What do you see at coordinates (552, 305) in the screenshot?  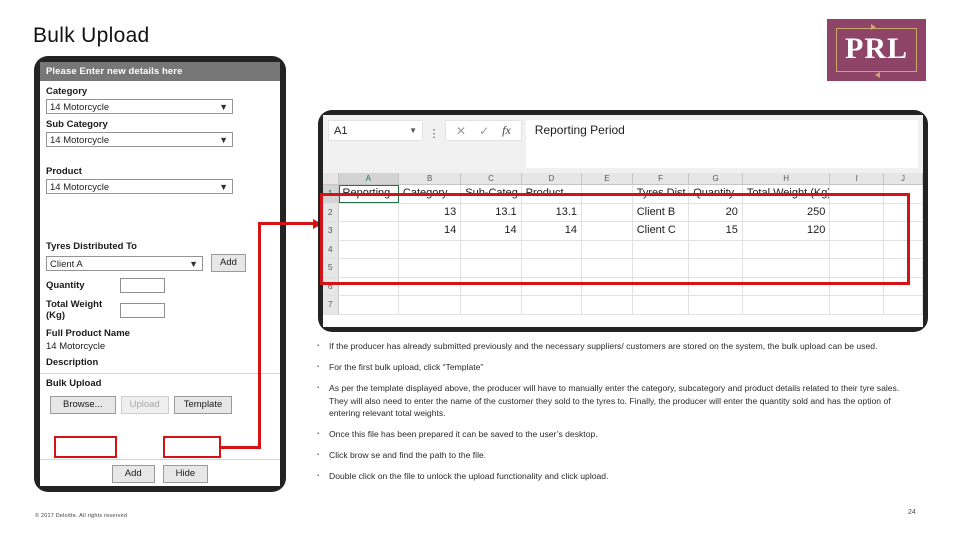 I see `excel-cell-D7` at bounding box center [552, 305].